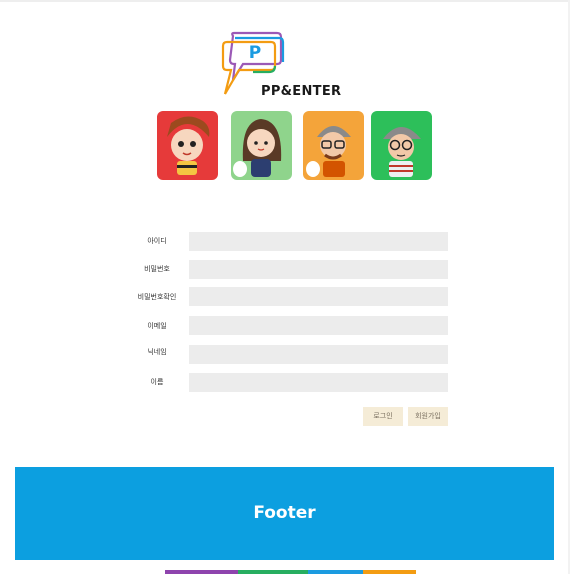 This screenshot has height=574, width=570. I want to click on signup-button: 회원가입, so click(428, 416).